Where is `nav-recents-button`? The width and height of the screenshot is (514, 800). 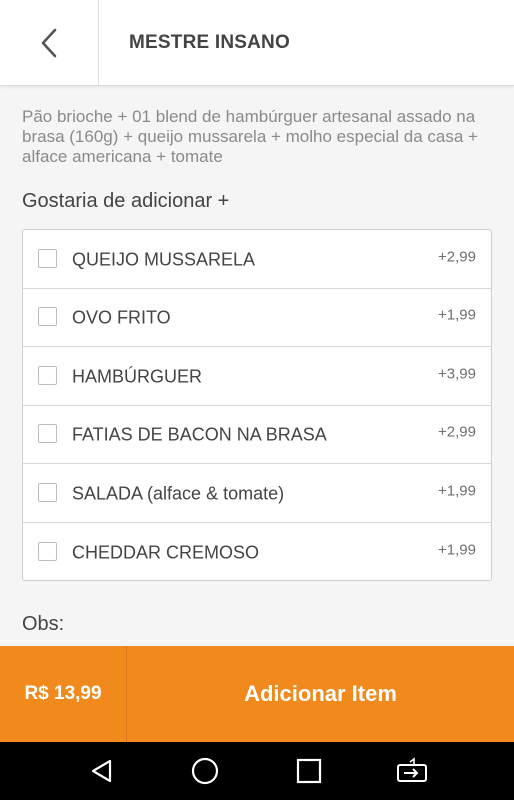
nav-recents-button is located at coordinates (309, 771).